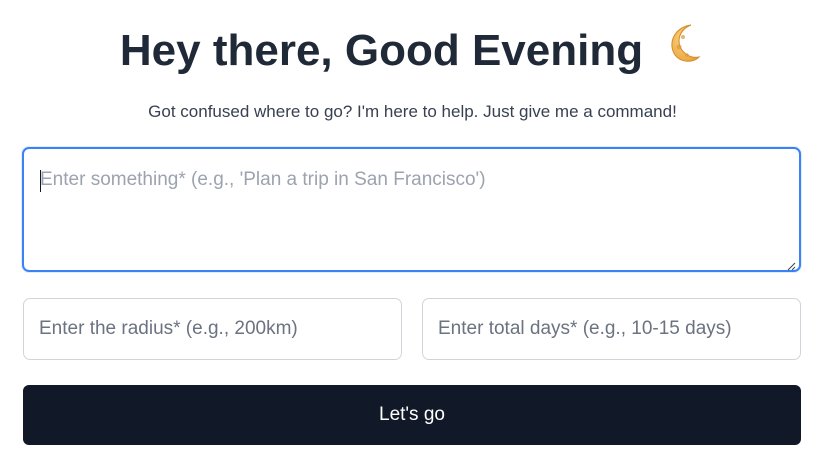 Image resolution: width=825 pixels, height=460 pixels. What do you see at coordinates (381, 50) in the screenshot?
I see `greeting-text: Hey there, Good Evening` at bounding box center [381, 50].